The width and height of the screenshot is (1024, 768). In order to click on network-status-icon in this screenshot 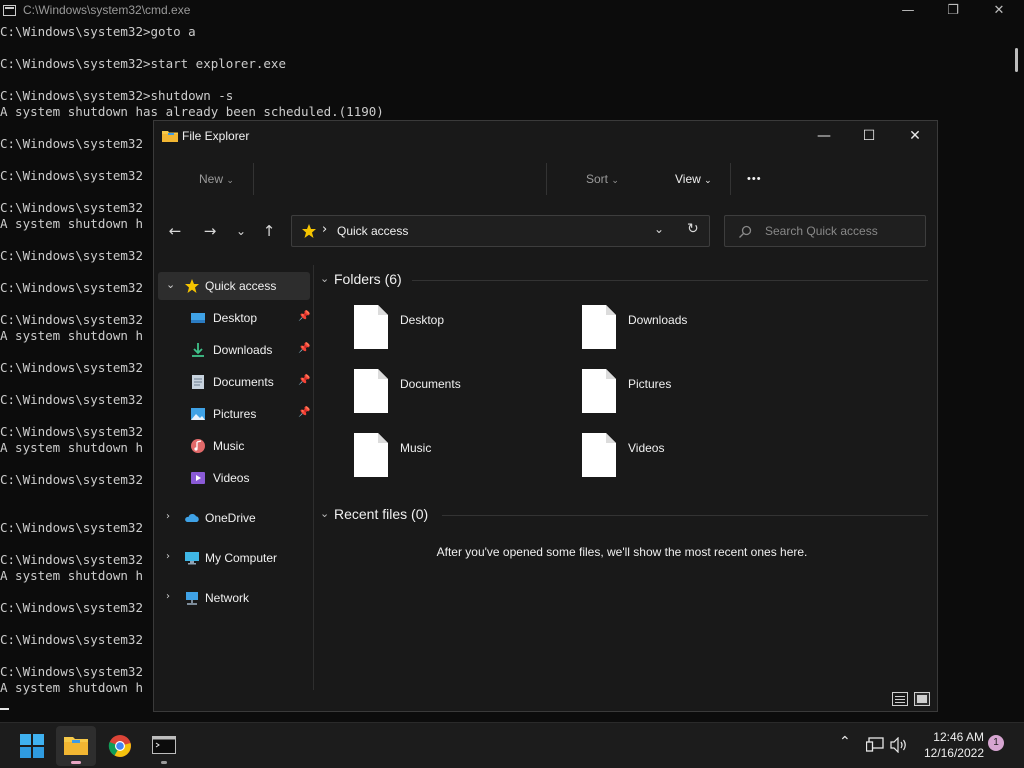, I will do `click(875, 745)`.